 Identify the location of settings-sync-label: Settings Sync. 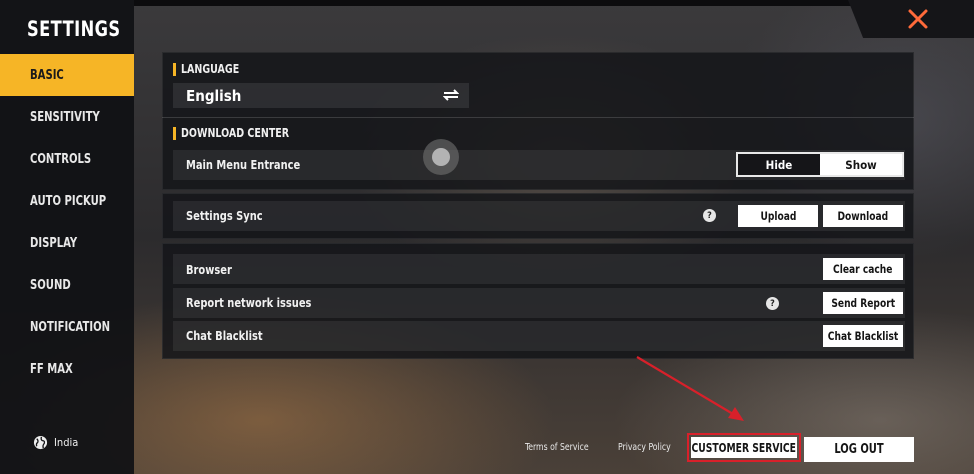
(224, 215).